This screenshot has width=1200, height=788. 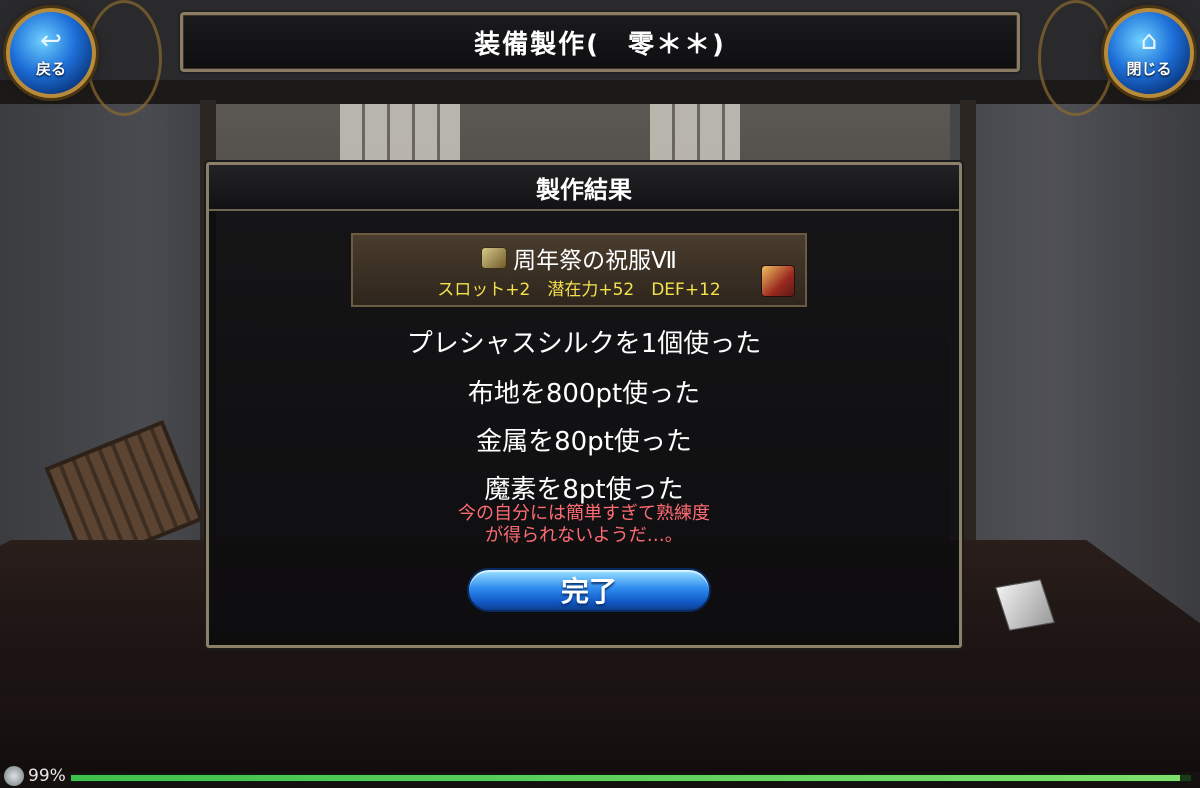 I want to click on ornament-right, so click(x=1076, y=58).